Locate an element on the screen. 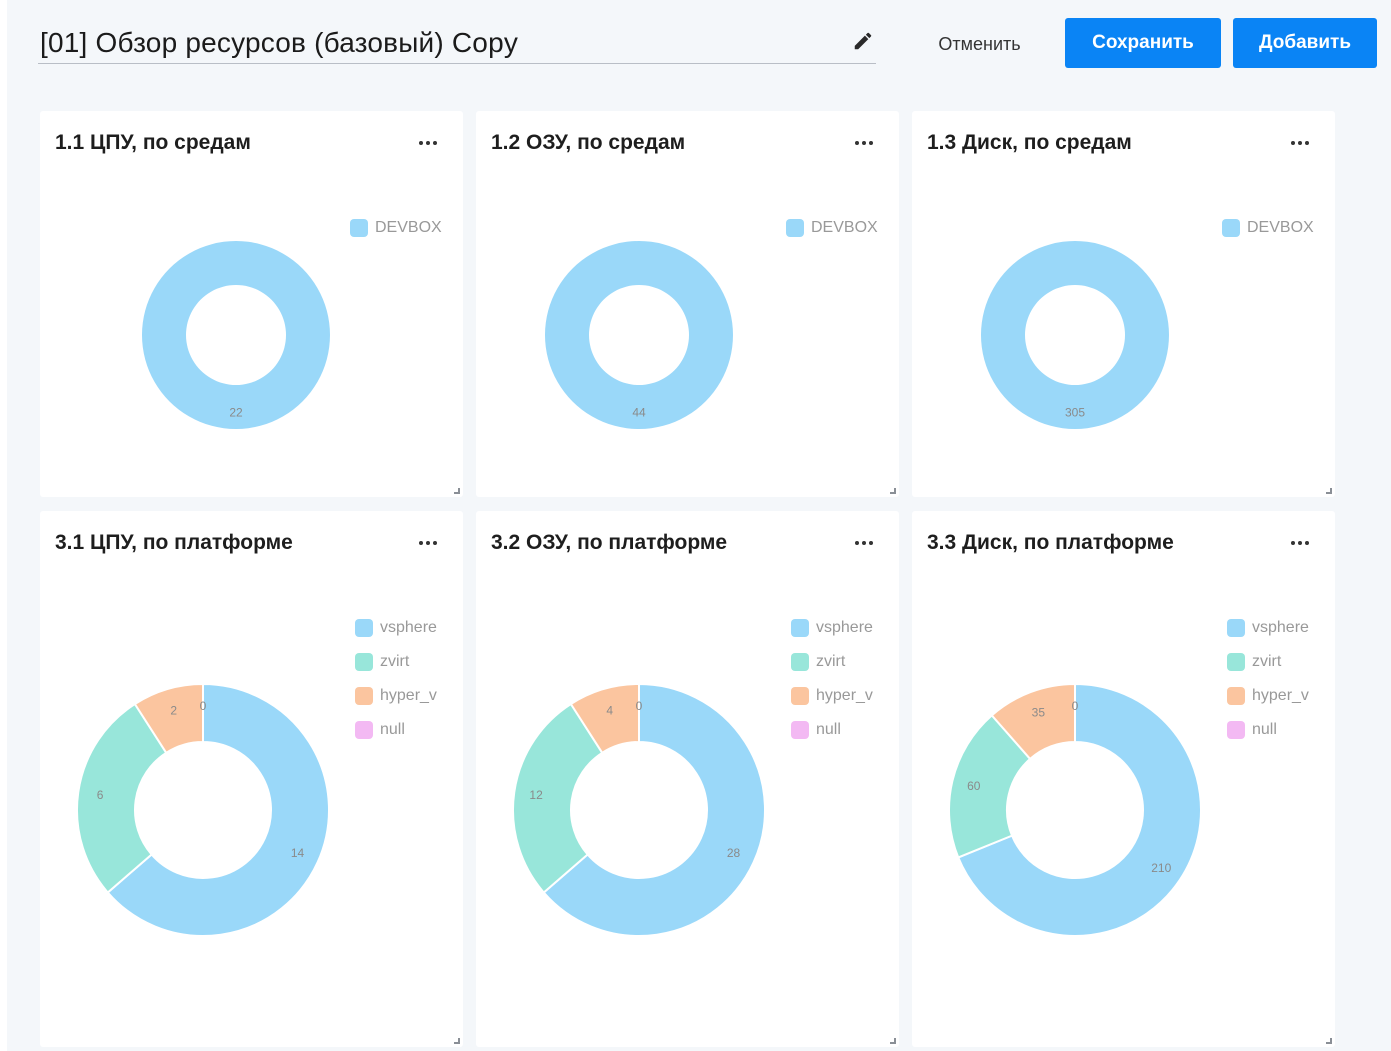 Image resolution: width=1391 pixels, height=1051 pixels. chart-panel: 1.2 ОЗУ, по средам 44 DEVBOX is located at coordinates (687, 304).